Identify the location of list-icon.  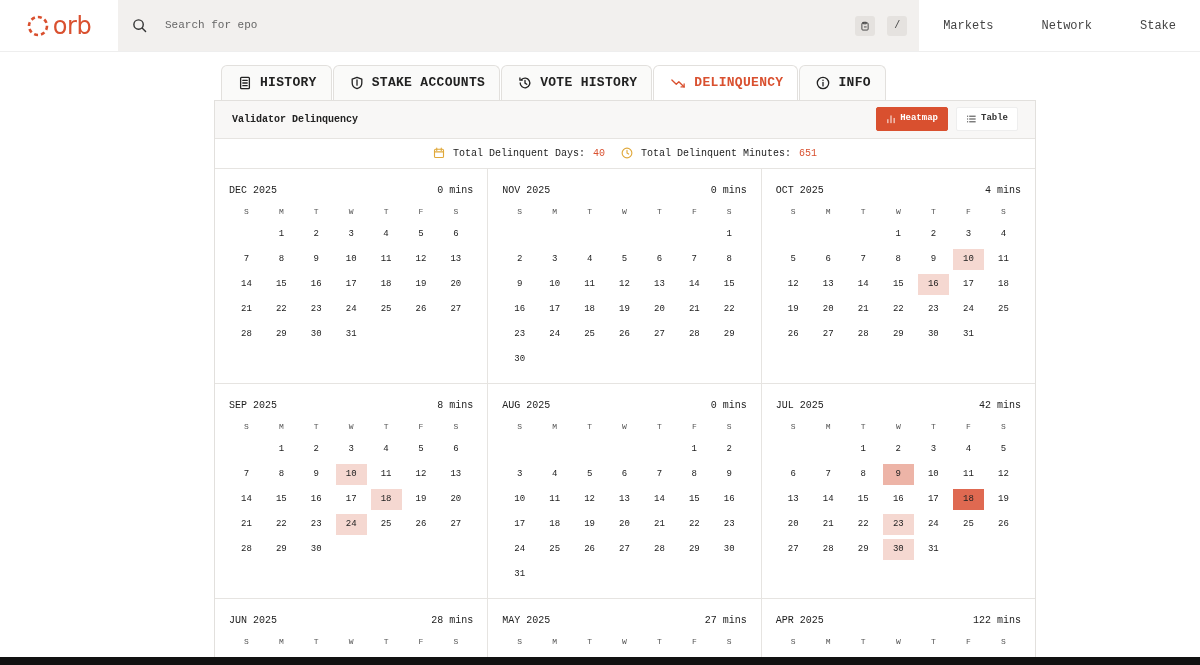
(971, 119).